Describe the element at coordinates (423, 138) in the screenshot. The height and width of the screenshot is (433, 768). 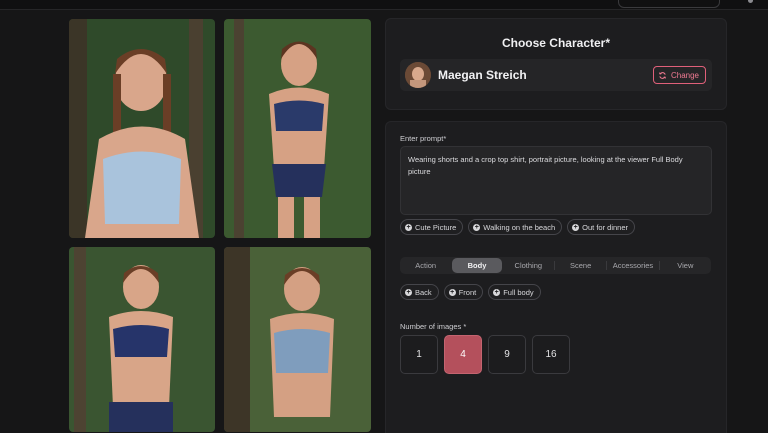
I see `prompt-label: Enter prompt*` at that location.